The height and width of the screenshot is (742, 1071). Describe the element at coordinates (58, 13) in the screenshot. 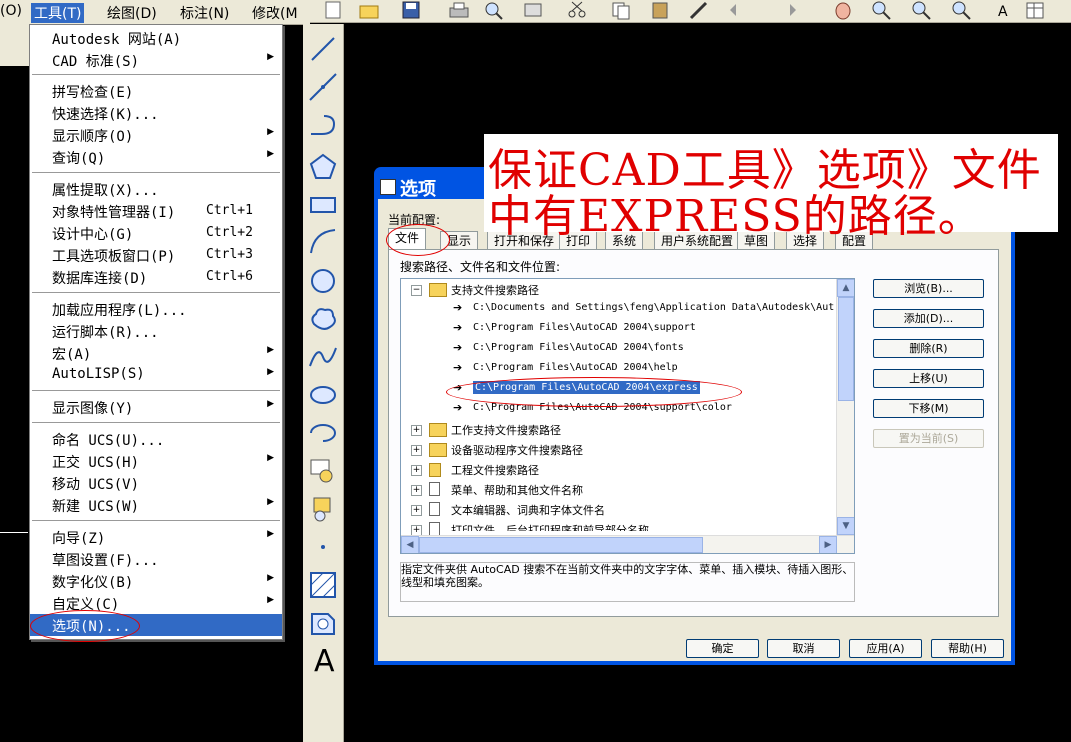

I see `menu-tools: 工具(T)` at that location.